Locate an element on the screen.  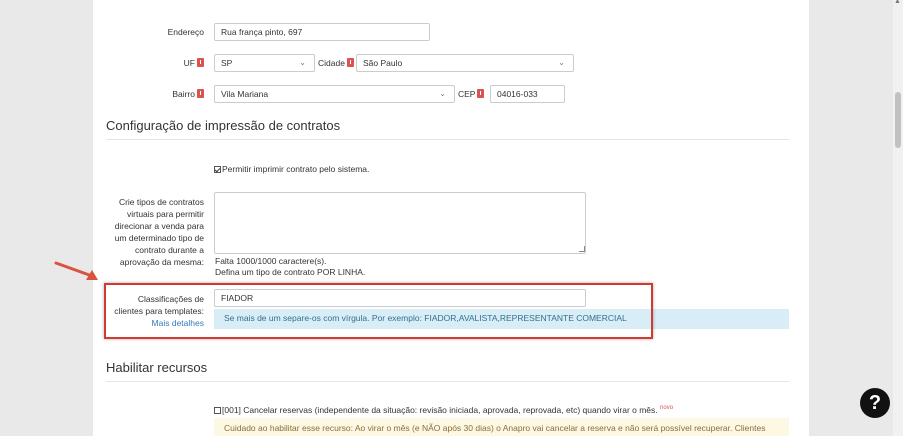
city-value: São Paulo is located at coordinates (383, 63).